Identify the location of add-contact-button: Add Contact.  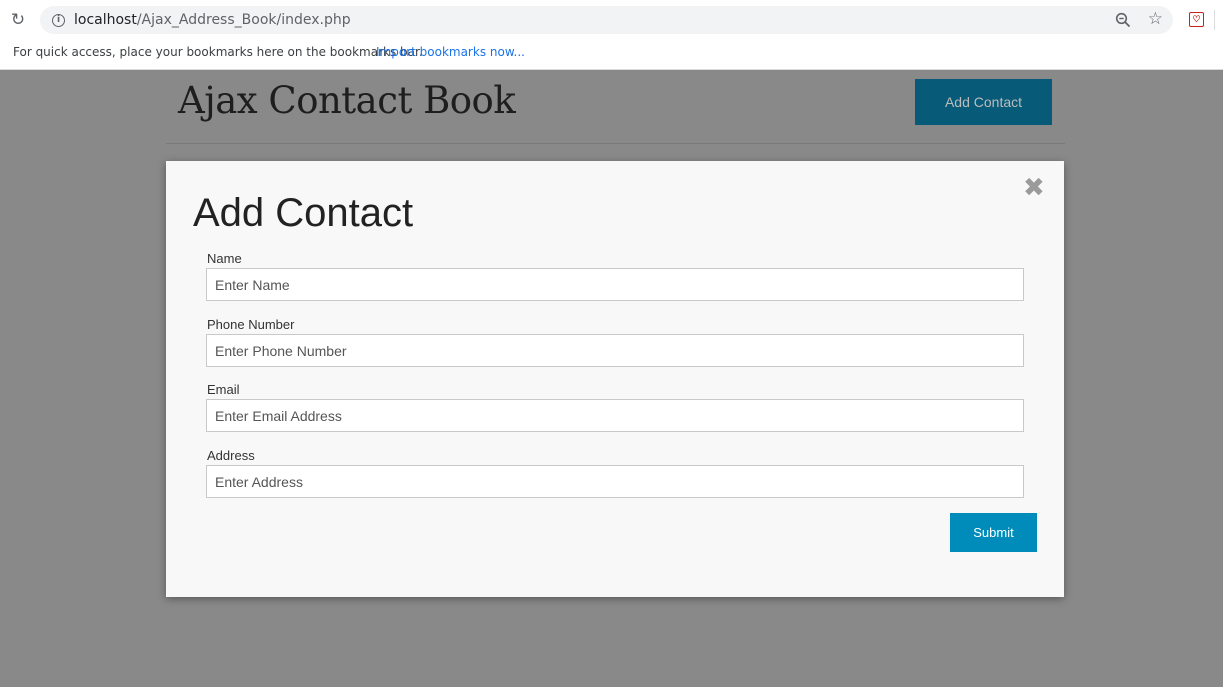
(983, 102).